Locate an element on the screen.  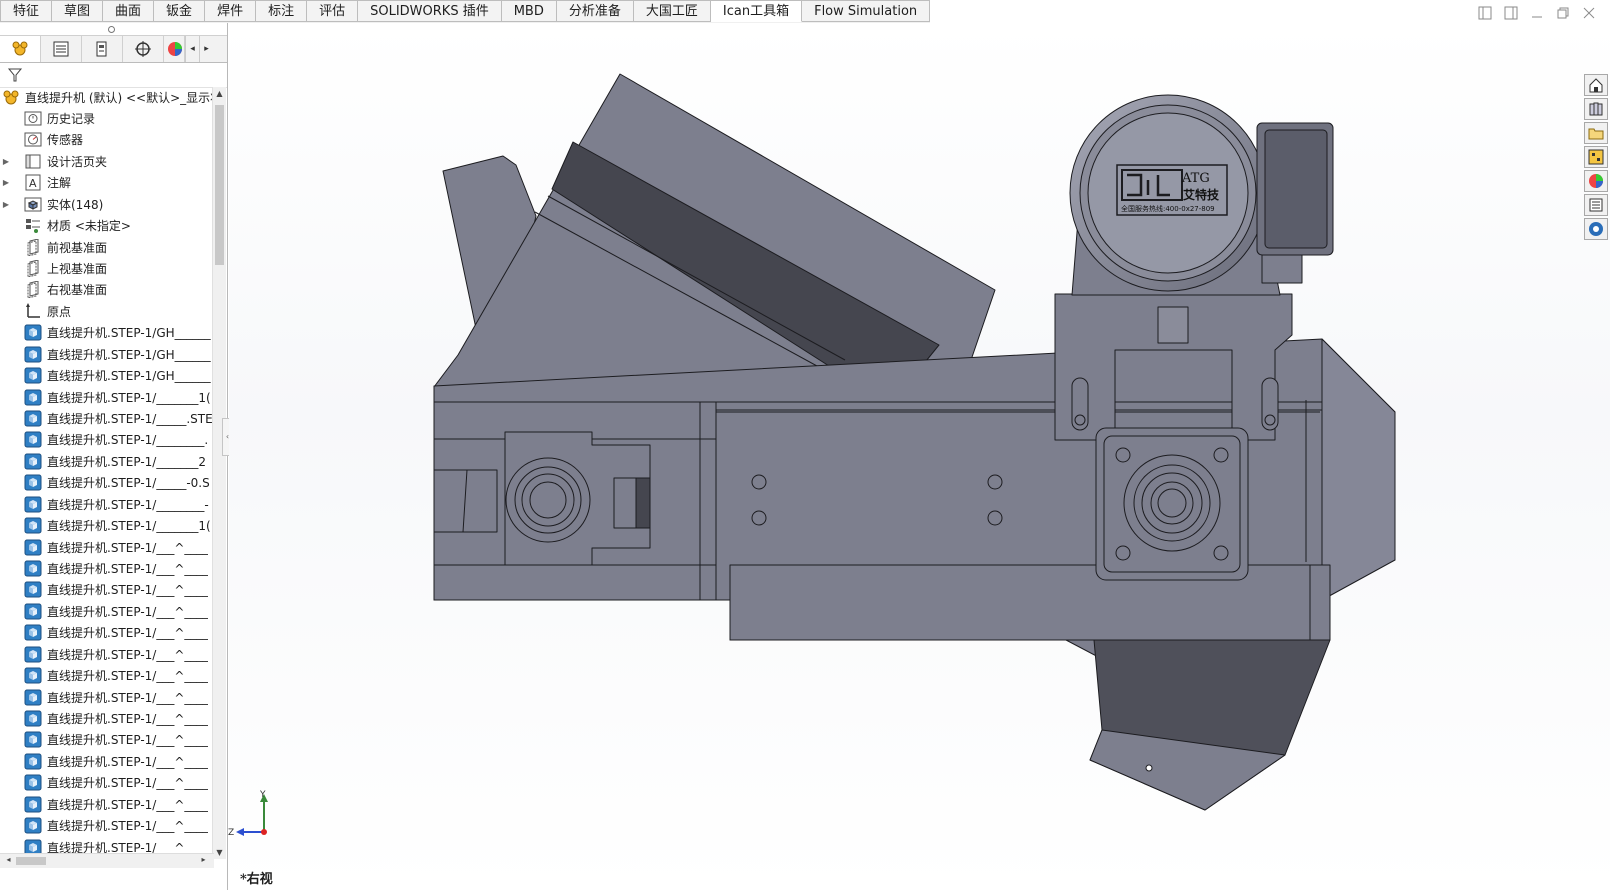
tree-item-label: 直线提升机.STEP-1/________- is located at coordinates (128, 504).